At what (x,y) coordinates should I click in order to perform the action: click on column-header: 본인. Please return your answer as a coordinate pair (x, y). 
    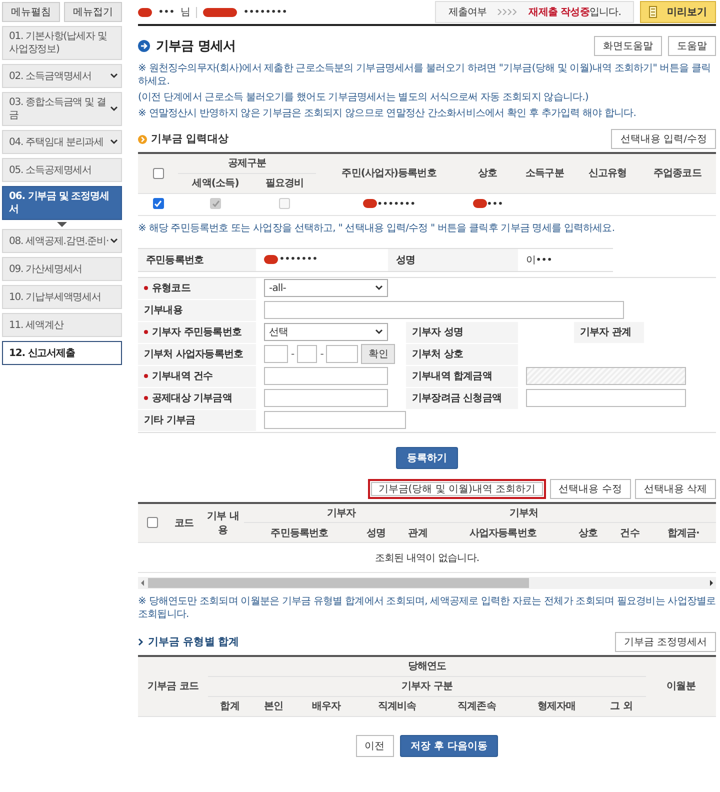
    Looking at the image, I should click on (274, 706).